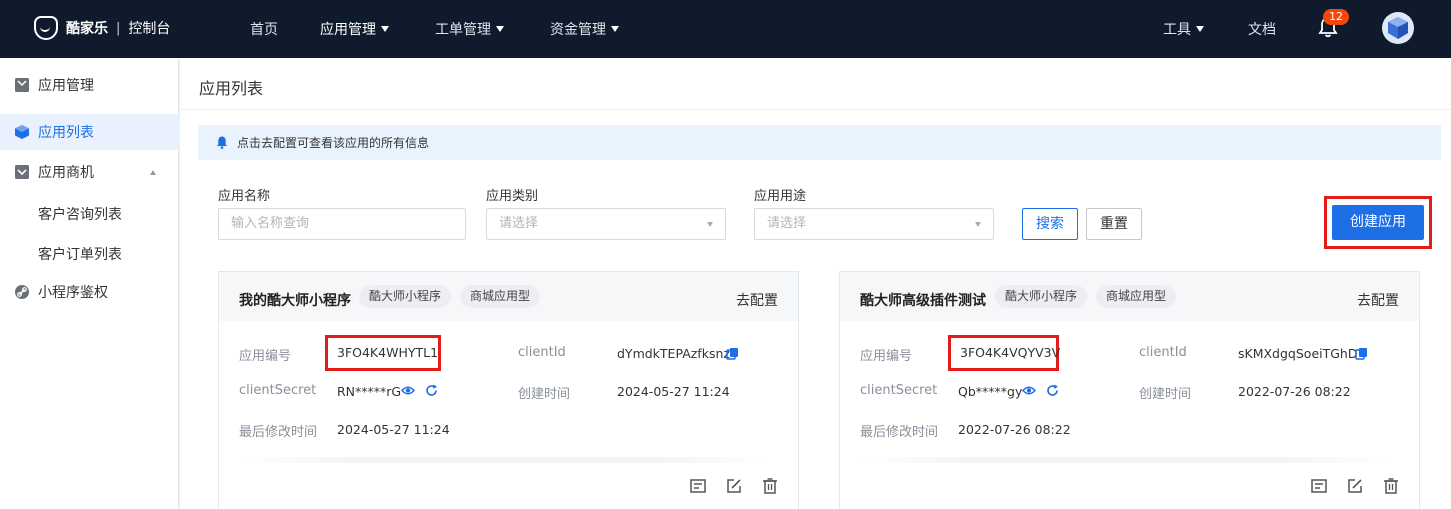 This screenshot has height=509, width=1451. I want to click on sidebar-item-app-management: 应用管理, so click(89, 85).